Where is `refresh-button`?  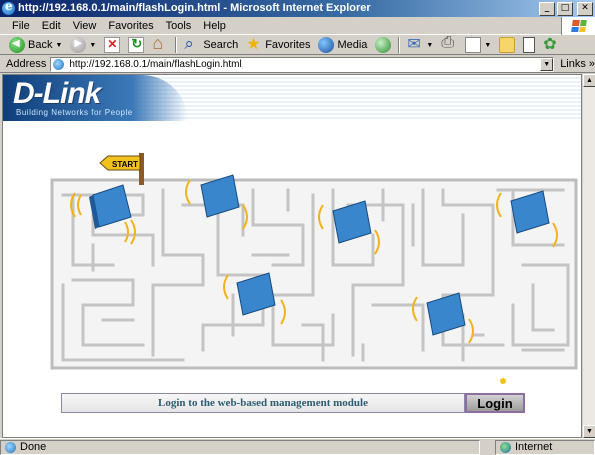 refresh-button is located at coordinates (136, 45).